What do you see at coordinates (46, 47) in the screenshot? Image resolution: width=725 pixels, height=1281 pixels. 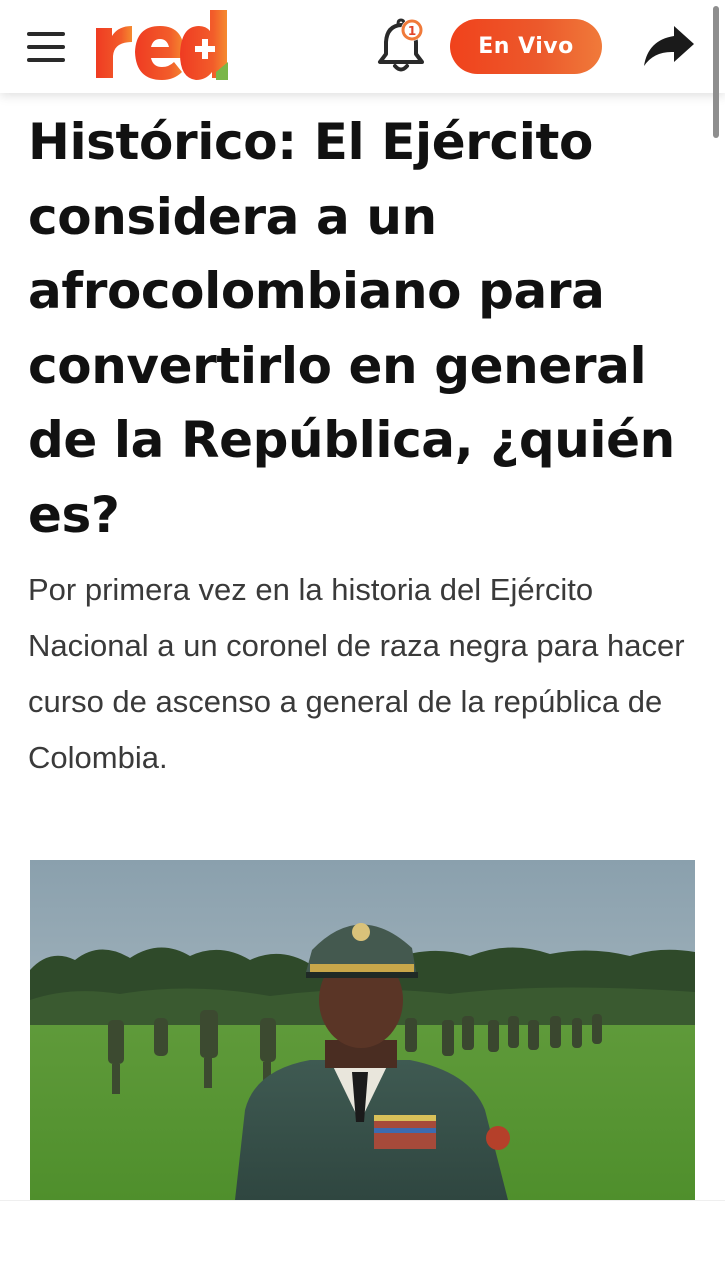 I see `hamburger-menu-icon` at bounding box center [46, 47].